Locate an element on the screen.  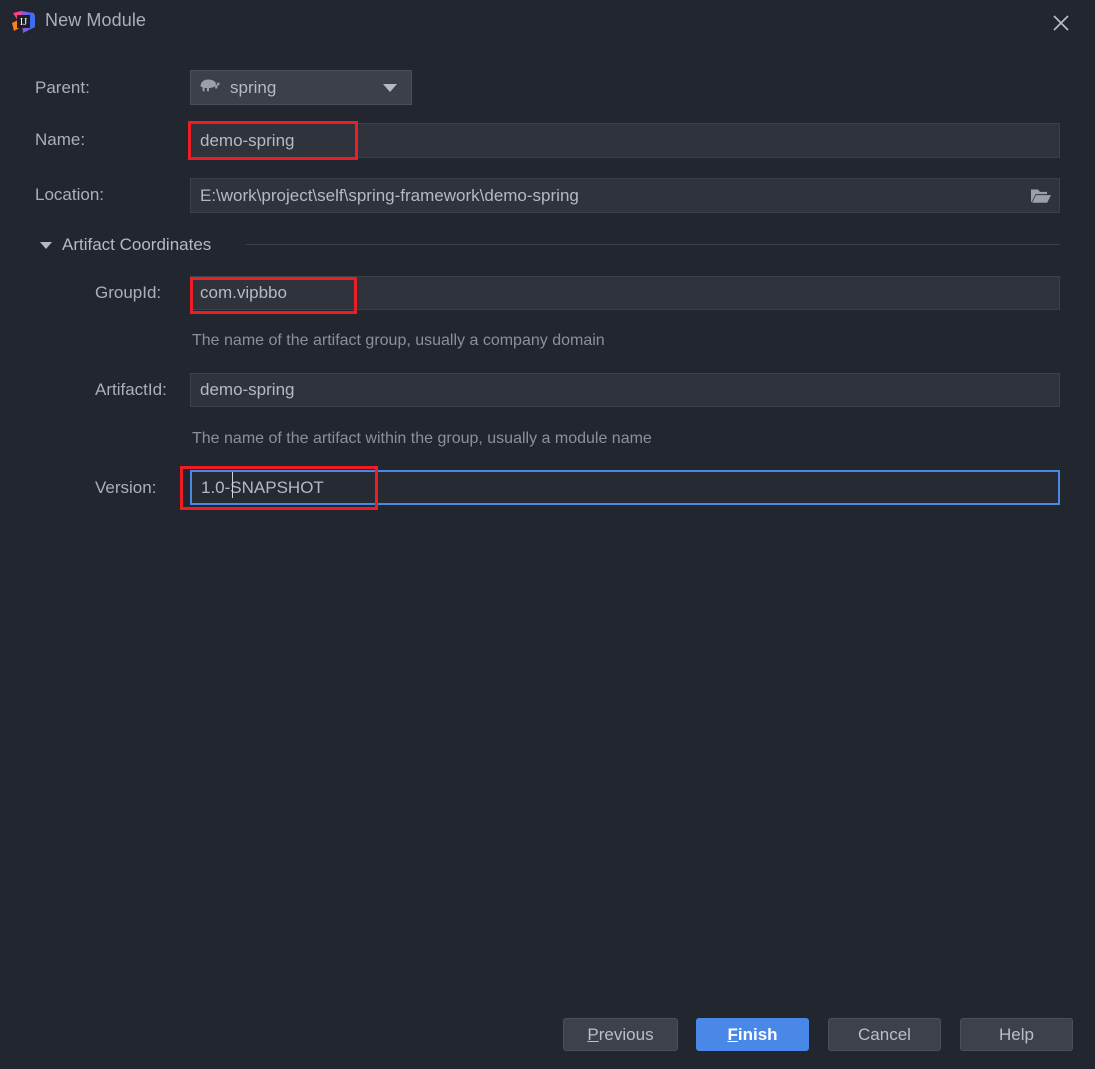
artifact-coordinates-section-header: Artifact Coordinates is located at coordinates (125, 245).